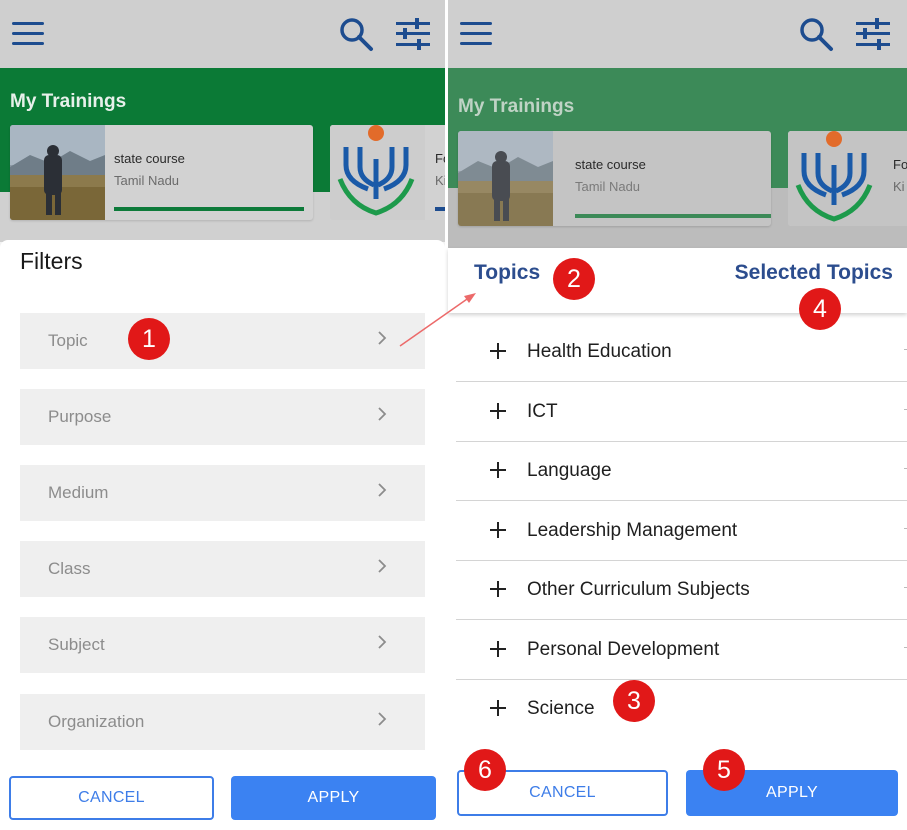 The width and height of the screenshot is (907, 830). What do you see at coordinates (681, 709) in the screenshot?
I see `topic-row-science: Science` at bounding box center [681, 709].